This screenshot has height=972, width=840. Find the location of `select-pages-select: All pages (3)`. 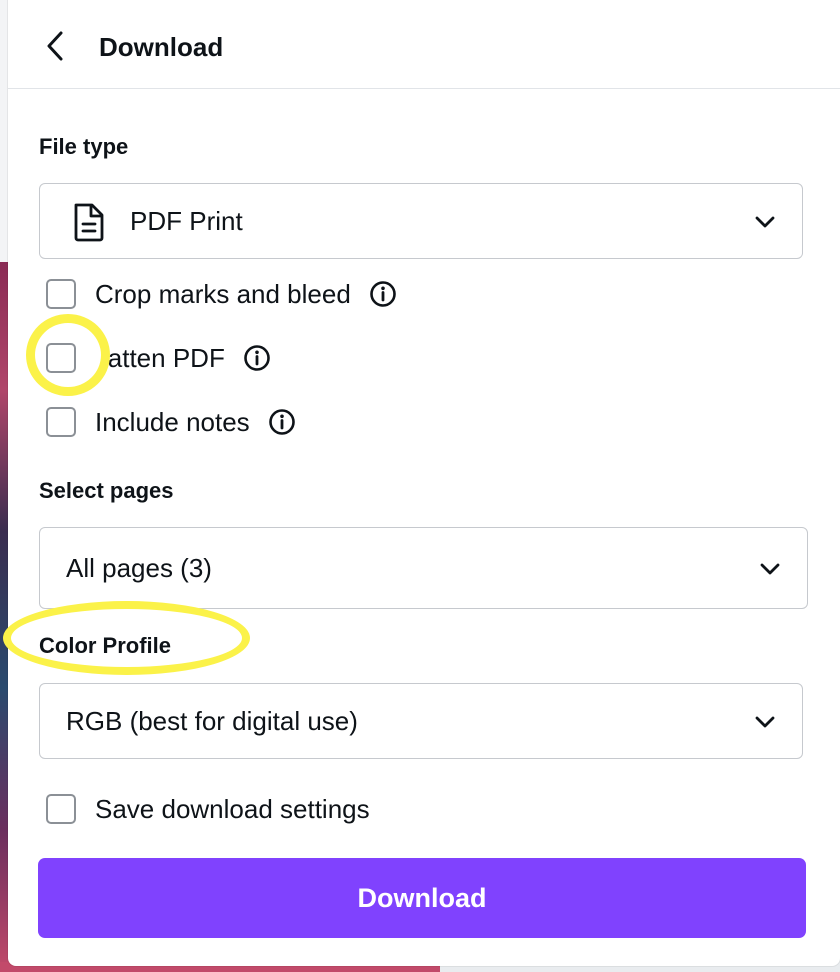

select-pages-select: All pages (3) is located at coordinates (423, 568).